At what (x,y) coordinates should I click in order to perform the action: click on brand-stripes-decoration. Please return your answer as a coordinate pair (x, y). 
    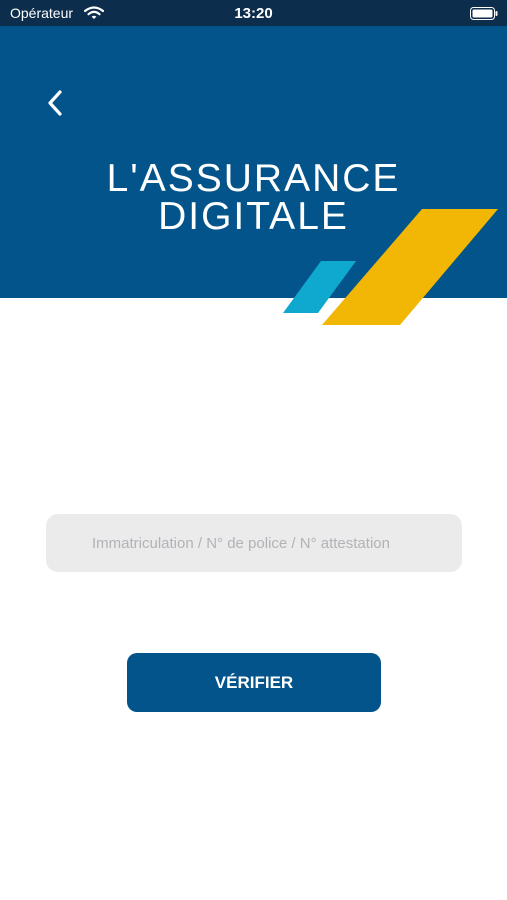
    Looking at the image, I should click on (390, 267).